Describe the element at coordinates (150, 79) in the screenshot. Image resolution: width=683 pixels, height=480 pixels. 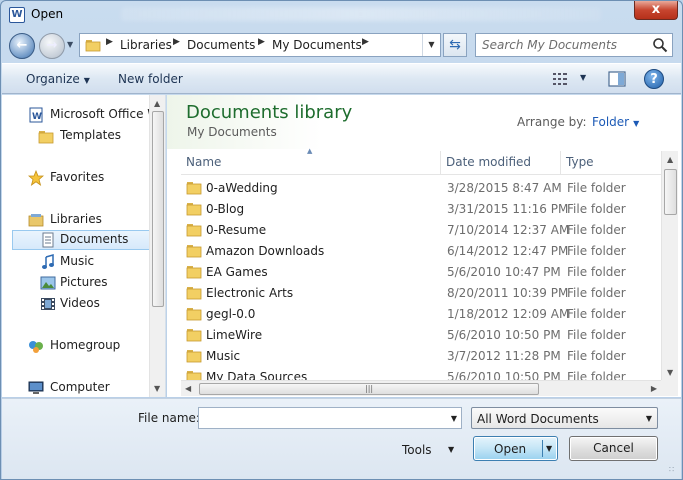
I see `new-folder-button: New folder` at that location.